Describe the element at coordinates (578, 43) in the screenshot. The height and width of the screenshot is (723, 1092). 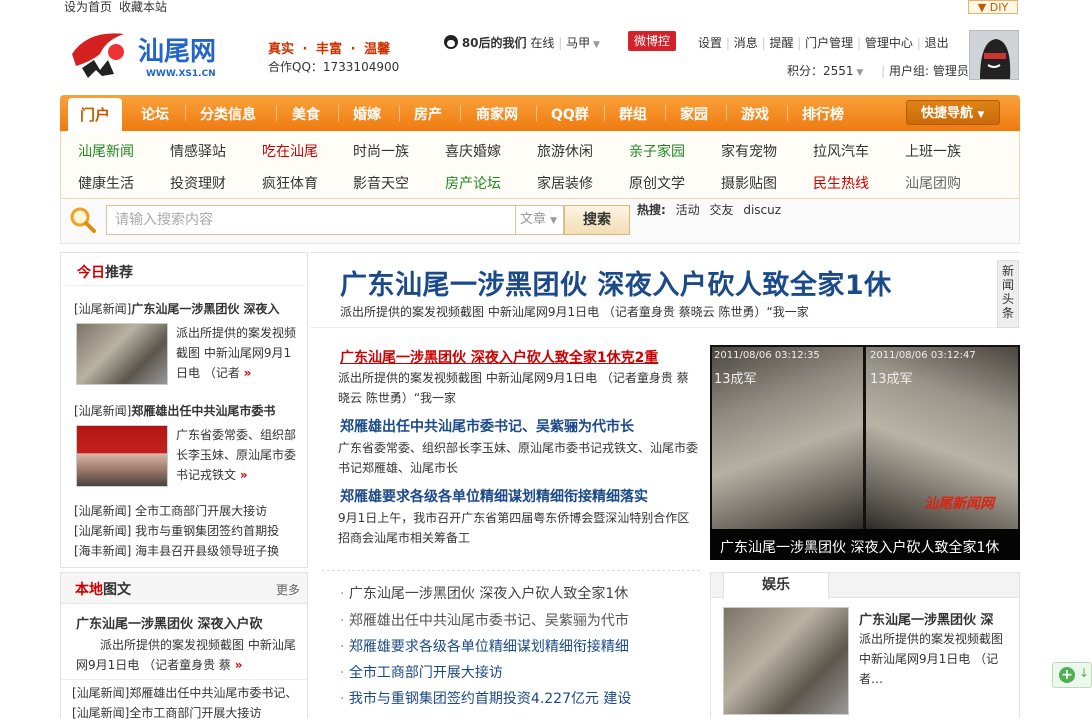
I see `user-name: 马甲` at that location.